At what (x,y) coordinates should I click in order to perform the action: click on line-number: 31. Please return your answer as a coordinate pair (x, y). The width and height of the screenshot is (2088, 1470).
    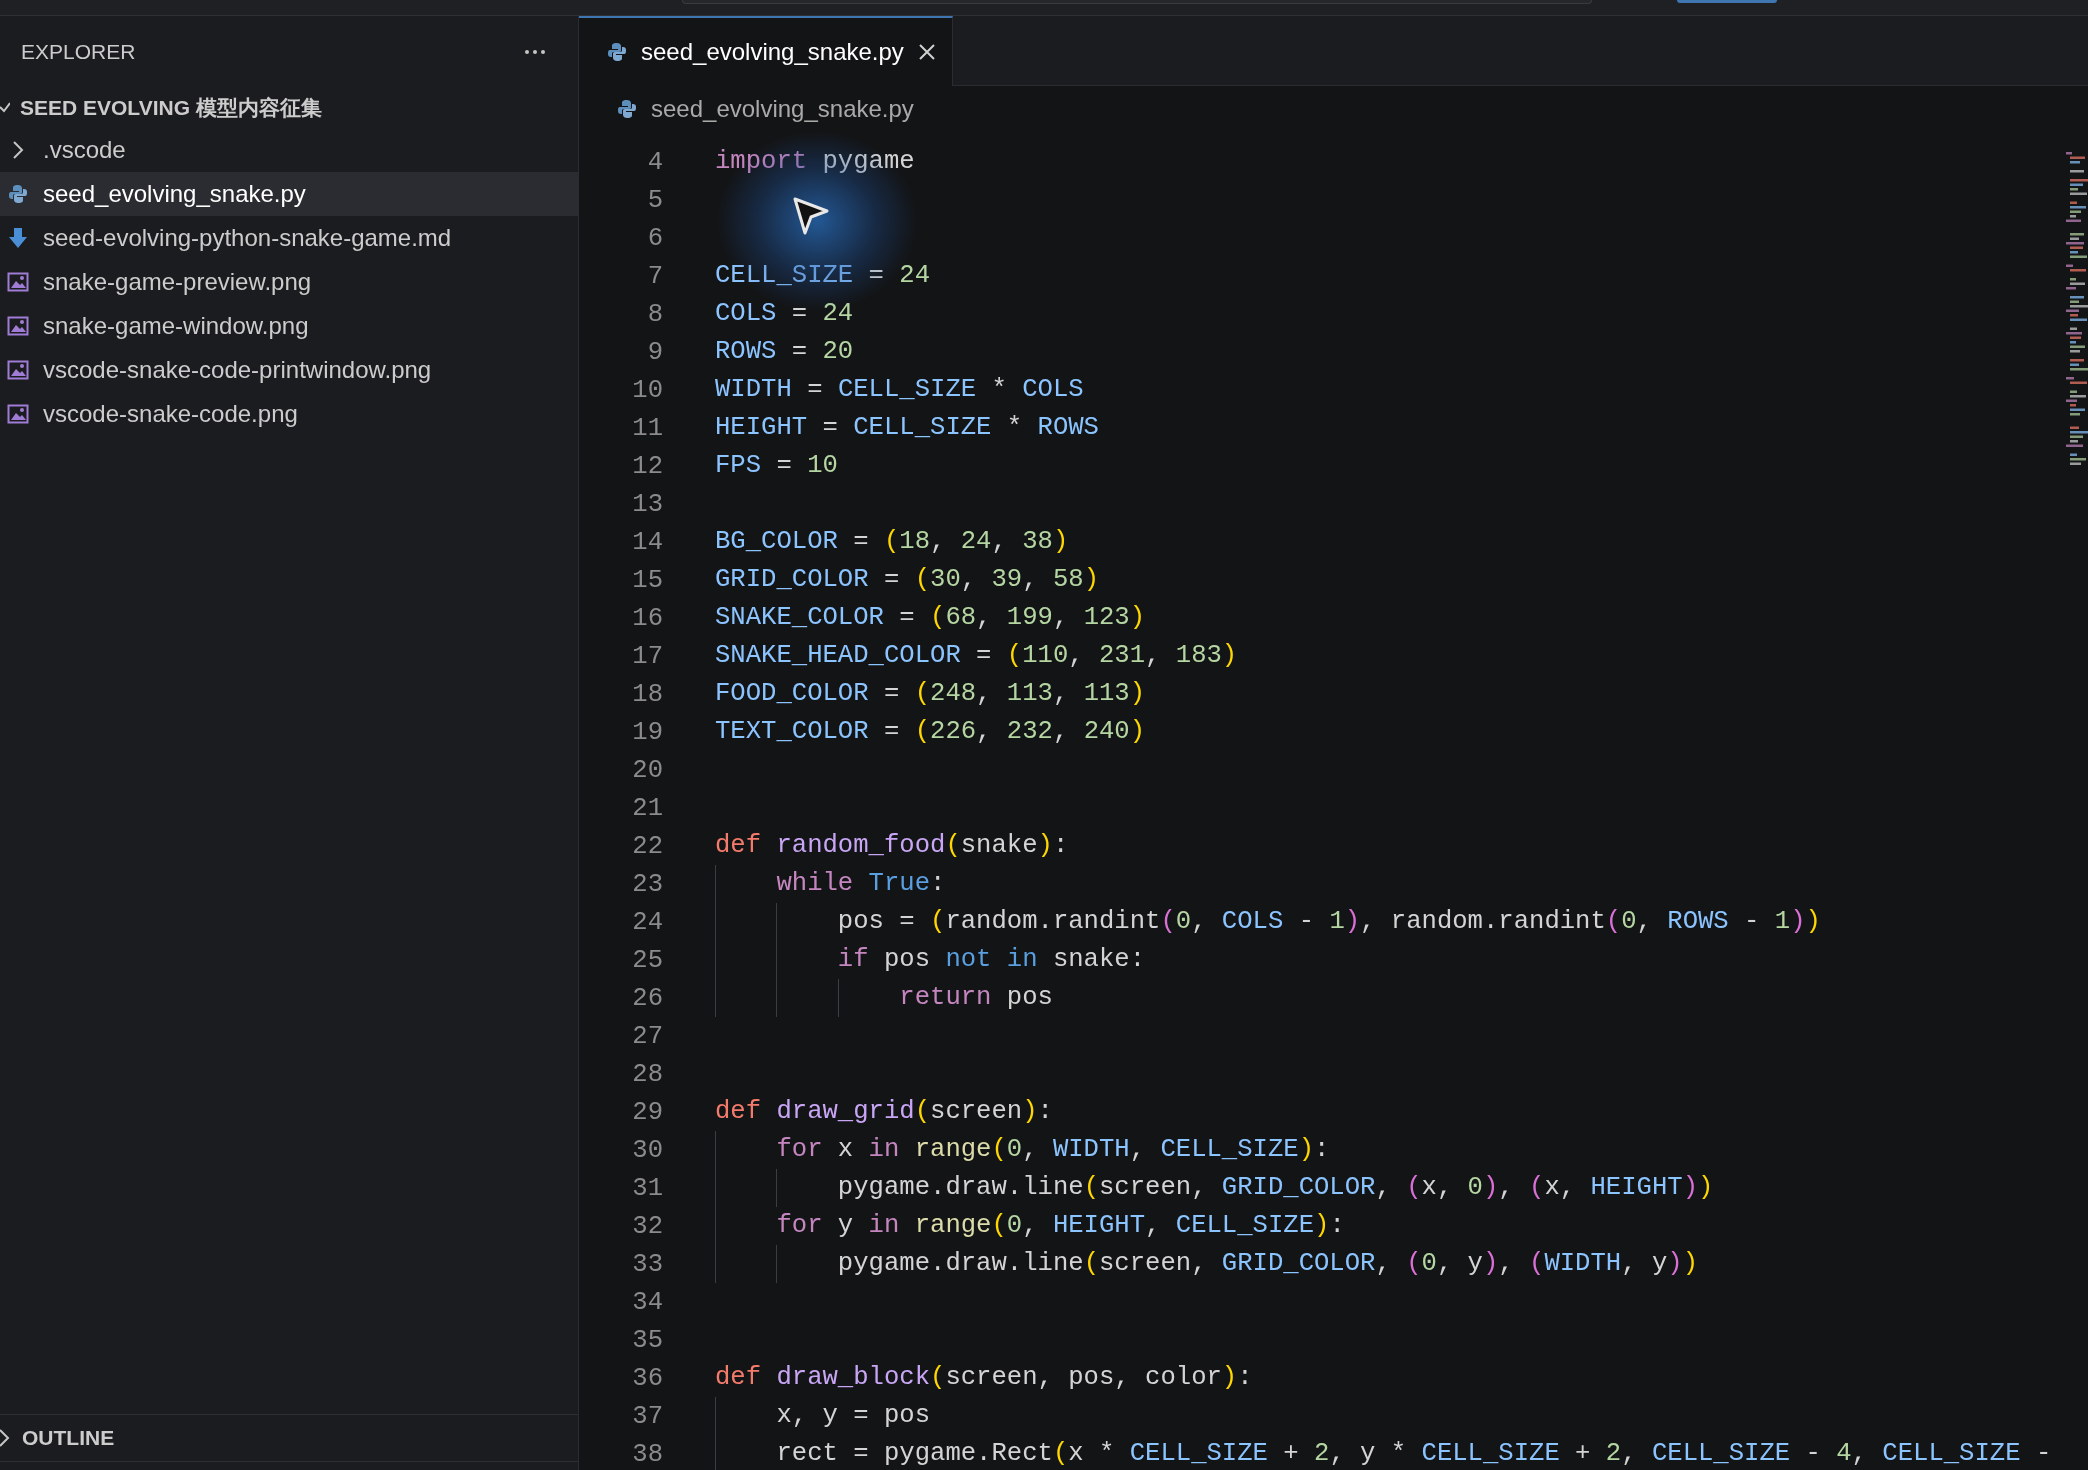
    Looking at the image, I should click on (647, 1188).